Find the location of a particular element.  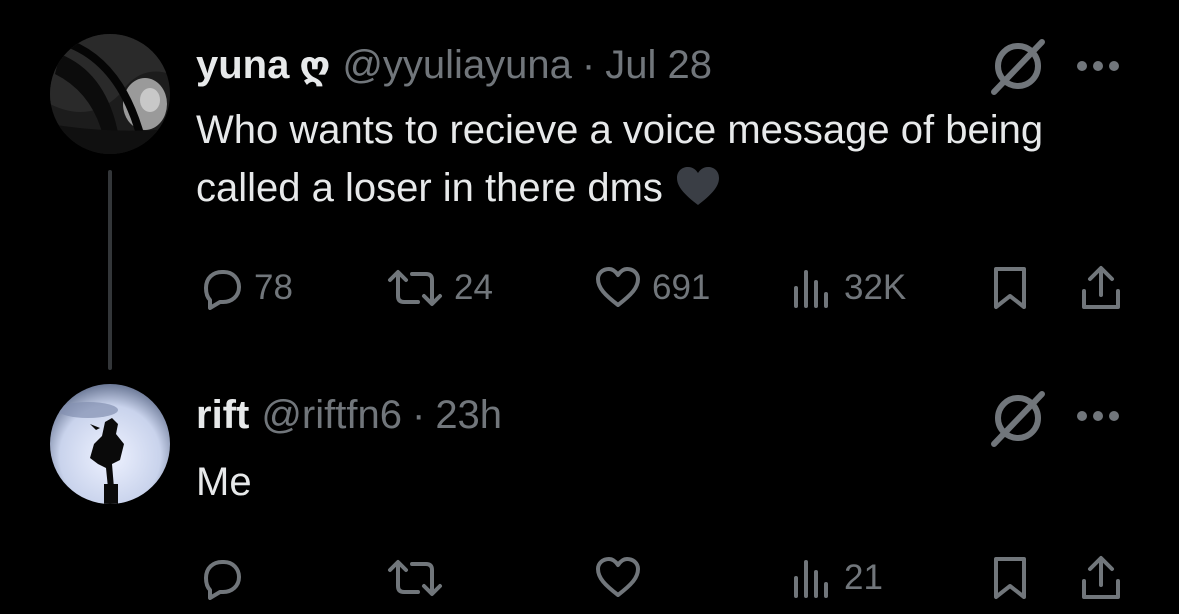

repost-count: 24 is located at coordinates (473, 287).